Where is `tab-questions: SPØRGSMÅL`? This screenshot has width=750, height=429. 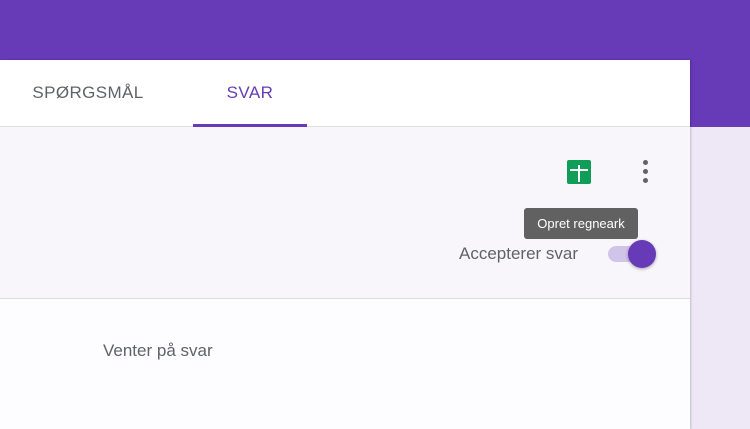
tab-questions: SPØRGSMÅL is located at coordinates (88, 93).